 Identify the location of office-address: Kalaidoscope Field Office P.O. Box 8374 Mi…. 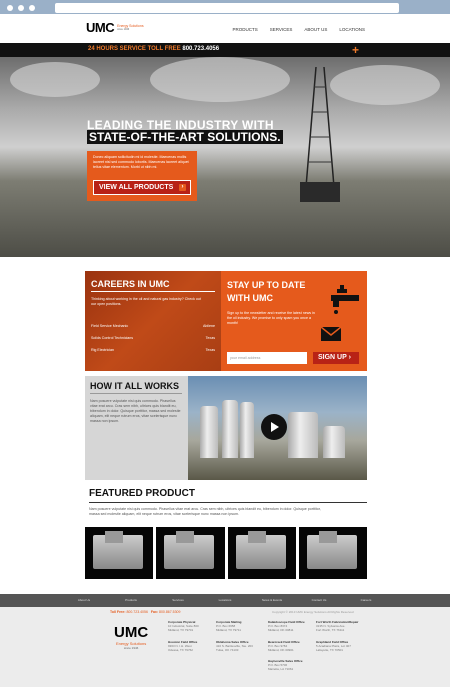
(291, 626).